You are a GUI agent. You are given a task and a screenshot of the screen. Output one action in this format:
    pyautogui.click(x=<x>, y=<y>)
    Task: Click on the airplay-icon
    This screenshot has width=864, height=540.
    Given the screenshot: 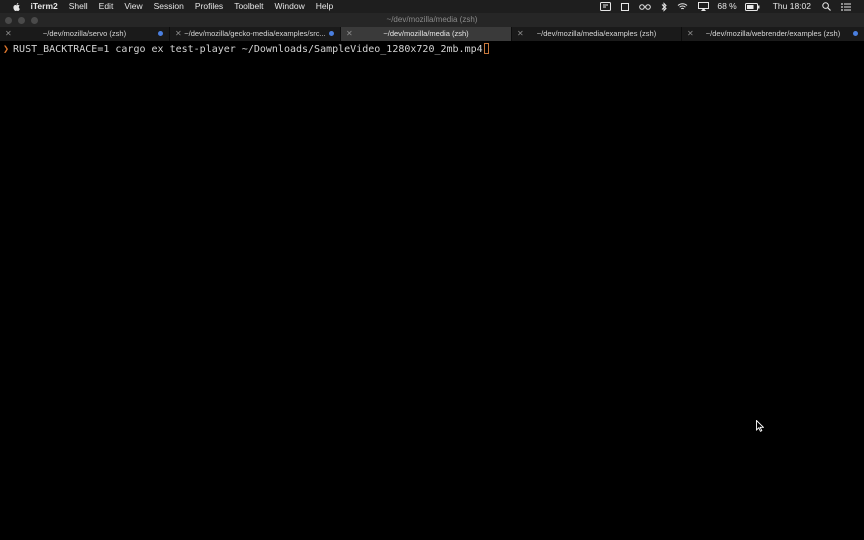 What is the action you would take?
    pyautogui.click(x=704, y=6)
    